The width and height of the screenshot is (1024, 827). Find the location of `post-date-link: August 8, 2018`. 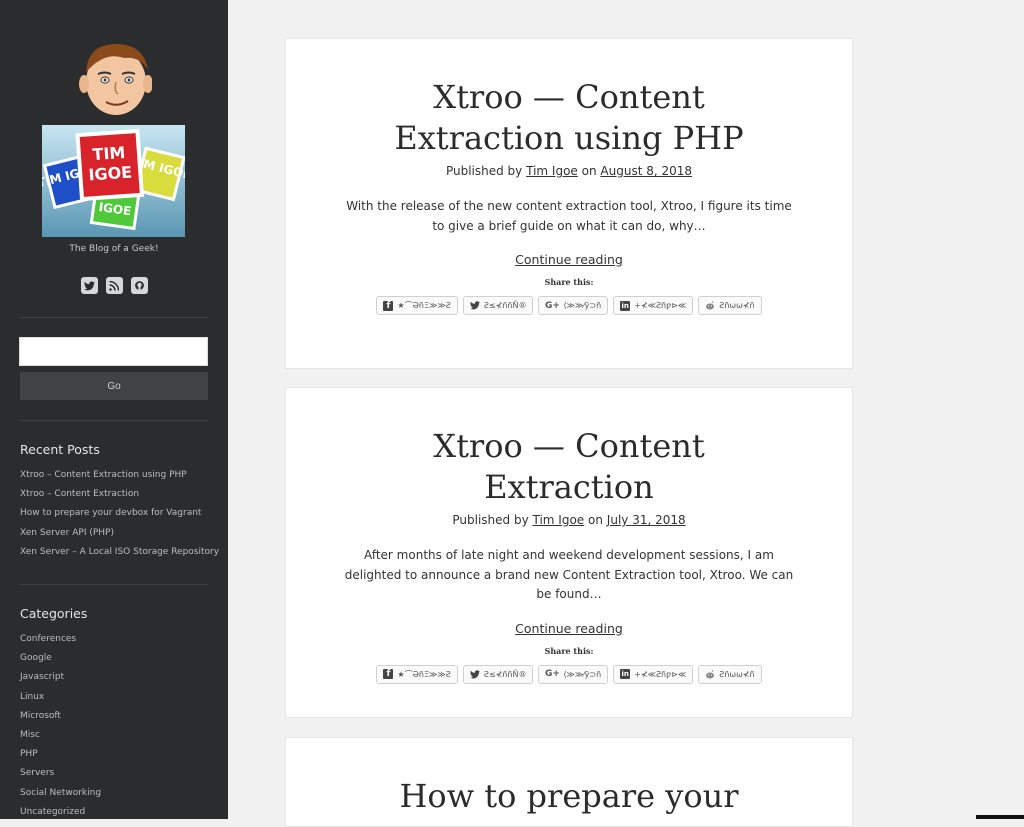

post-date-link: August 8, 2018 is located at coordinates (646, 171).